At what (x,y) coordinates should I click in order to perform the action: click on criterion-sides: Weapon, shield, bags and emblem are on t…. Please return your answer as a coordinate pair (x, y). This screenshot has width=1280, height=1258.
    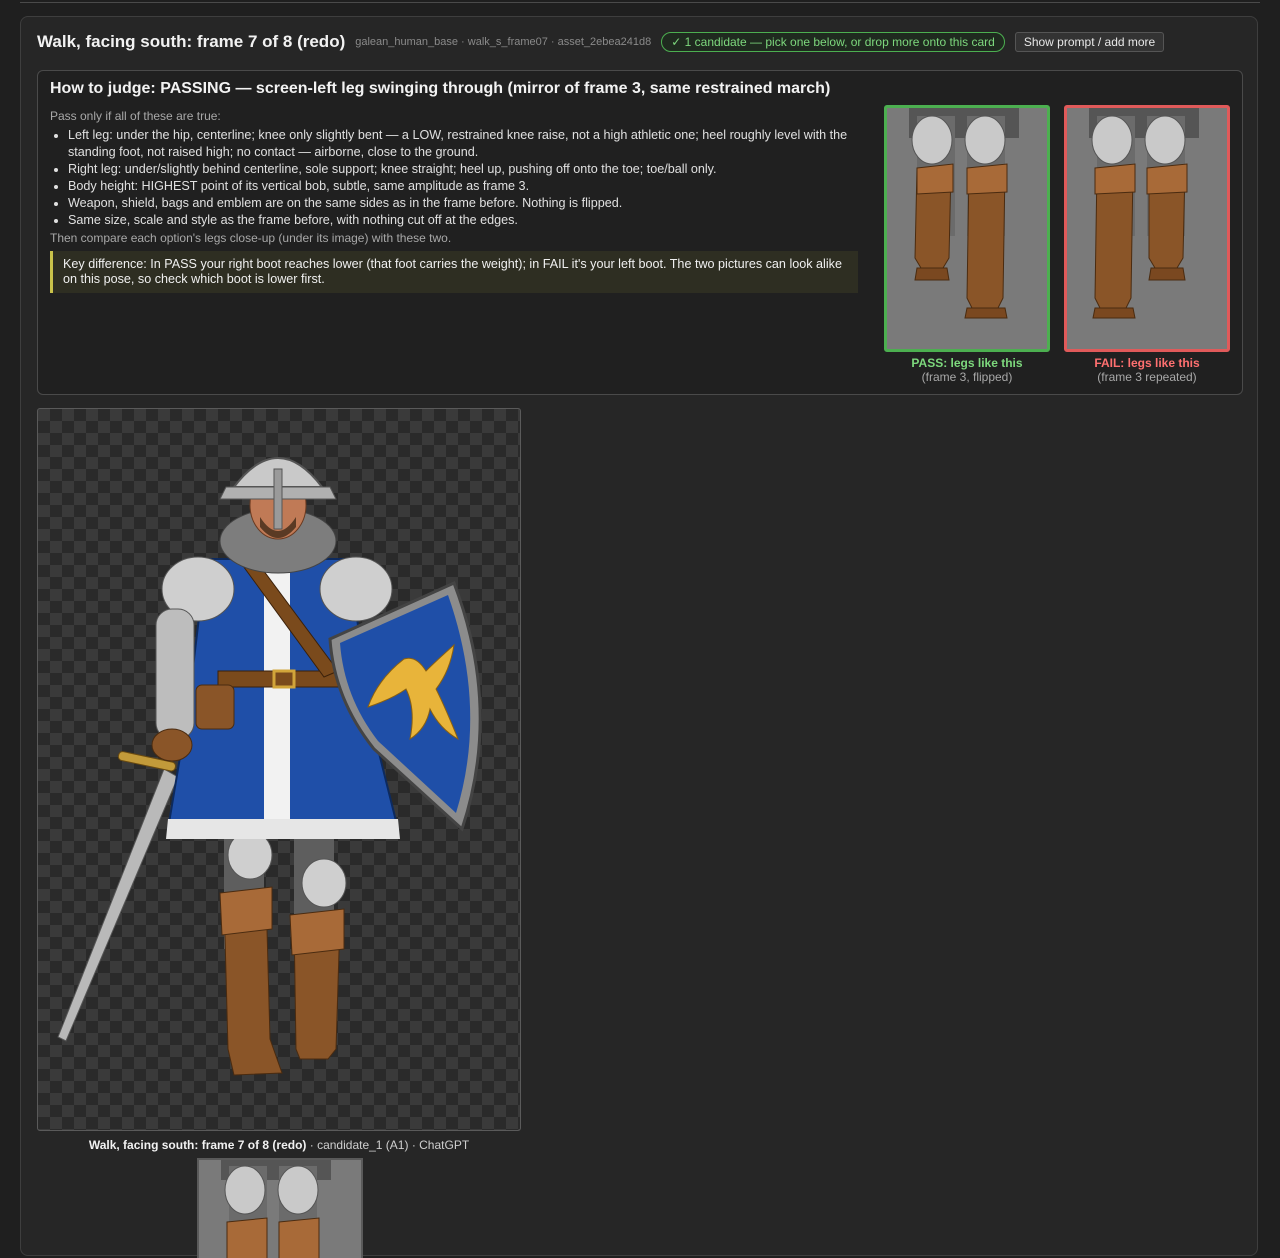
    Looking at the image, I should click on (472, 203).